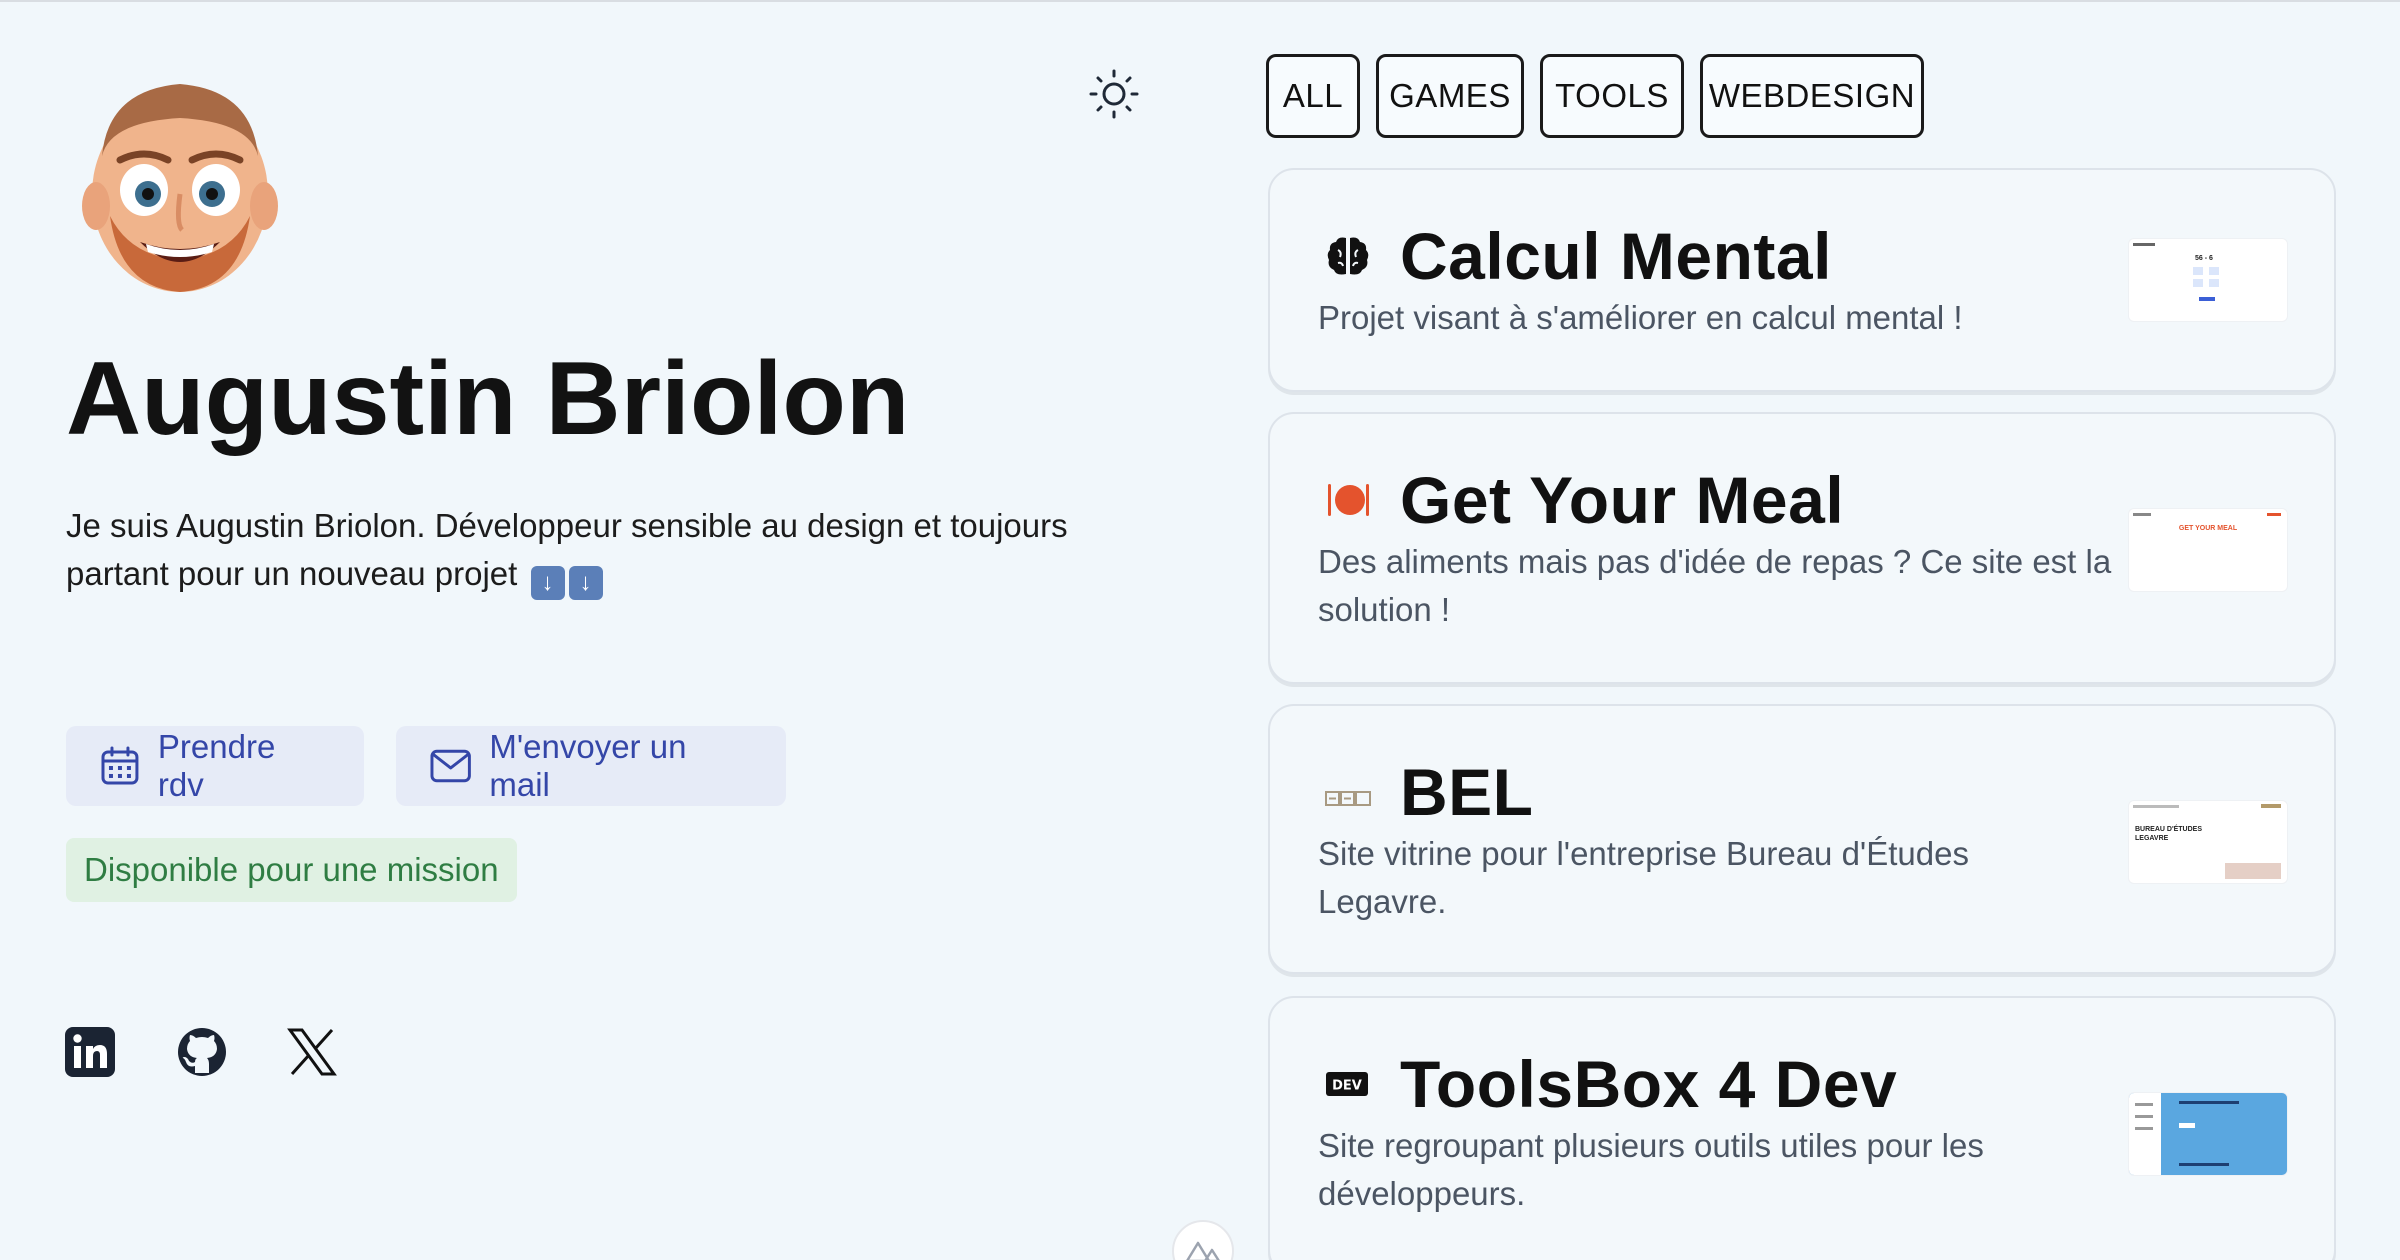 This screenshot has height=1260, width=2400. Describe the element at coordinates (450, 766) in the screenshot. I see `mail-icon` at that location.